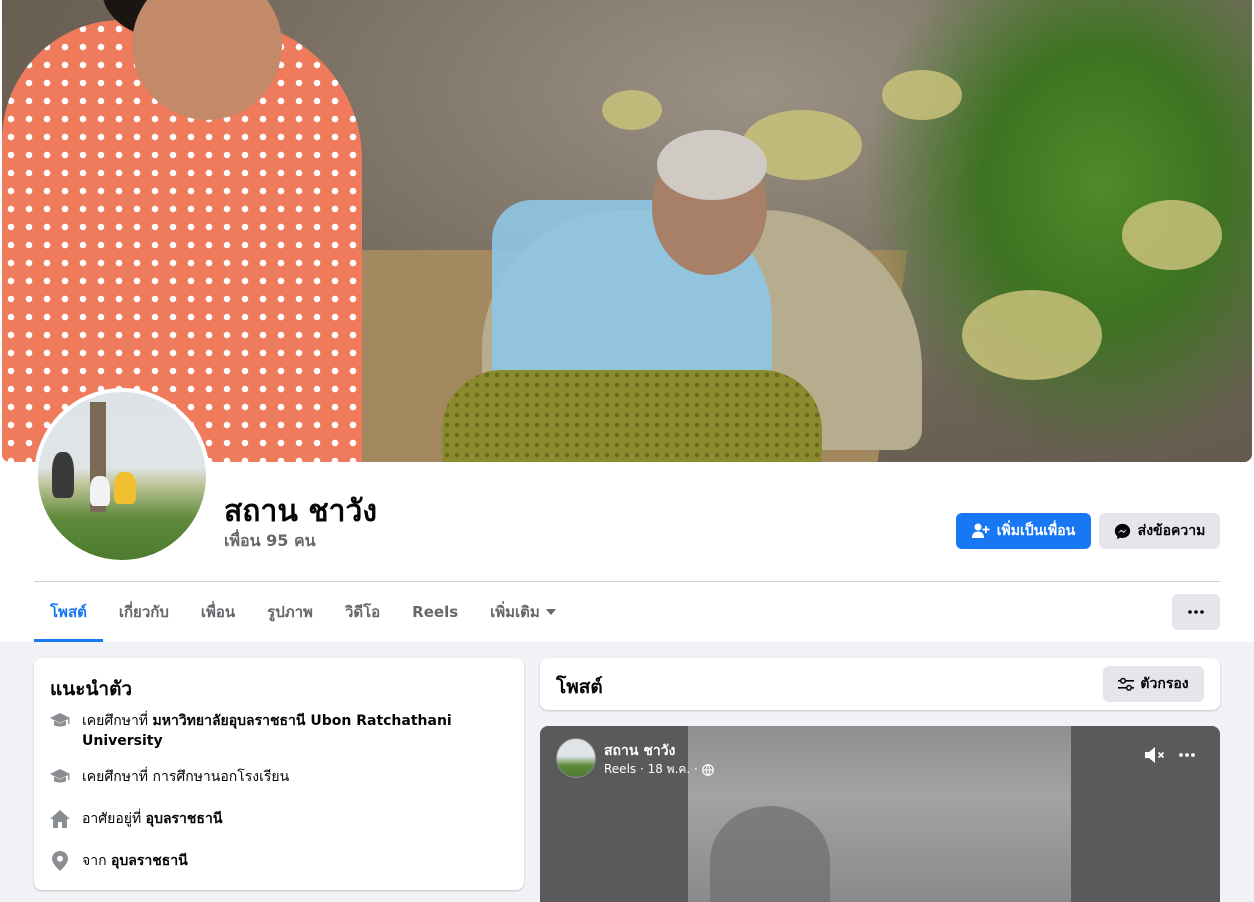 The width and height of the screenshot is (1254, 902). What do you see at coordinates (880, 814) in the screenshot?
I see `reel-post: สถาน ชาวัง Reels · 18 พ.ค. ·` at bounding box center [880, 814].